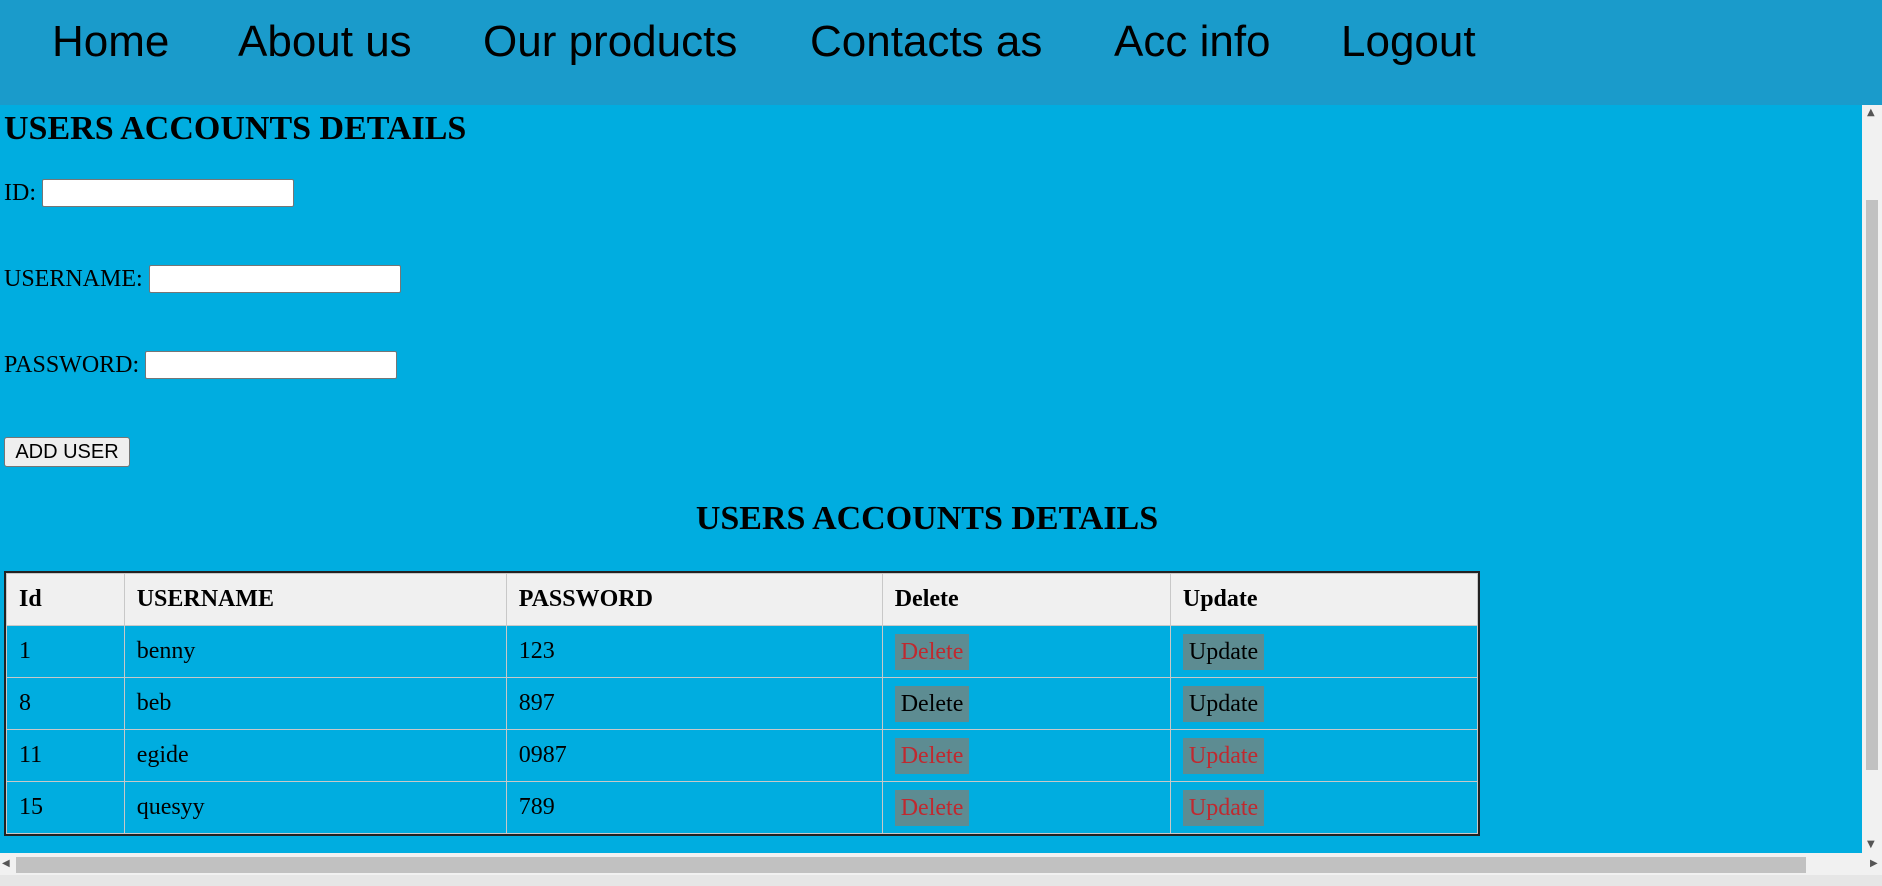 The width and height of the screenshot is (1882, 886). I want to click on nav-about-us: About us, so click(325, 42).